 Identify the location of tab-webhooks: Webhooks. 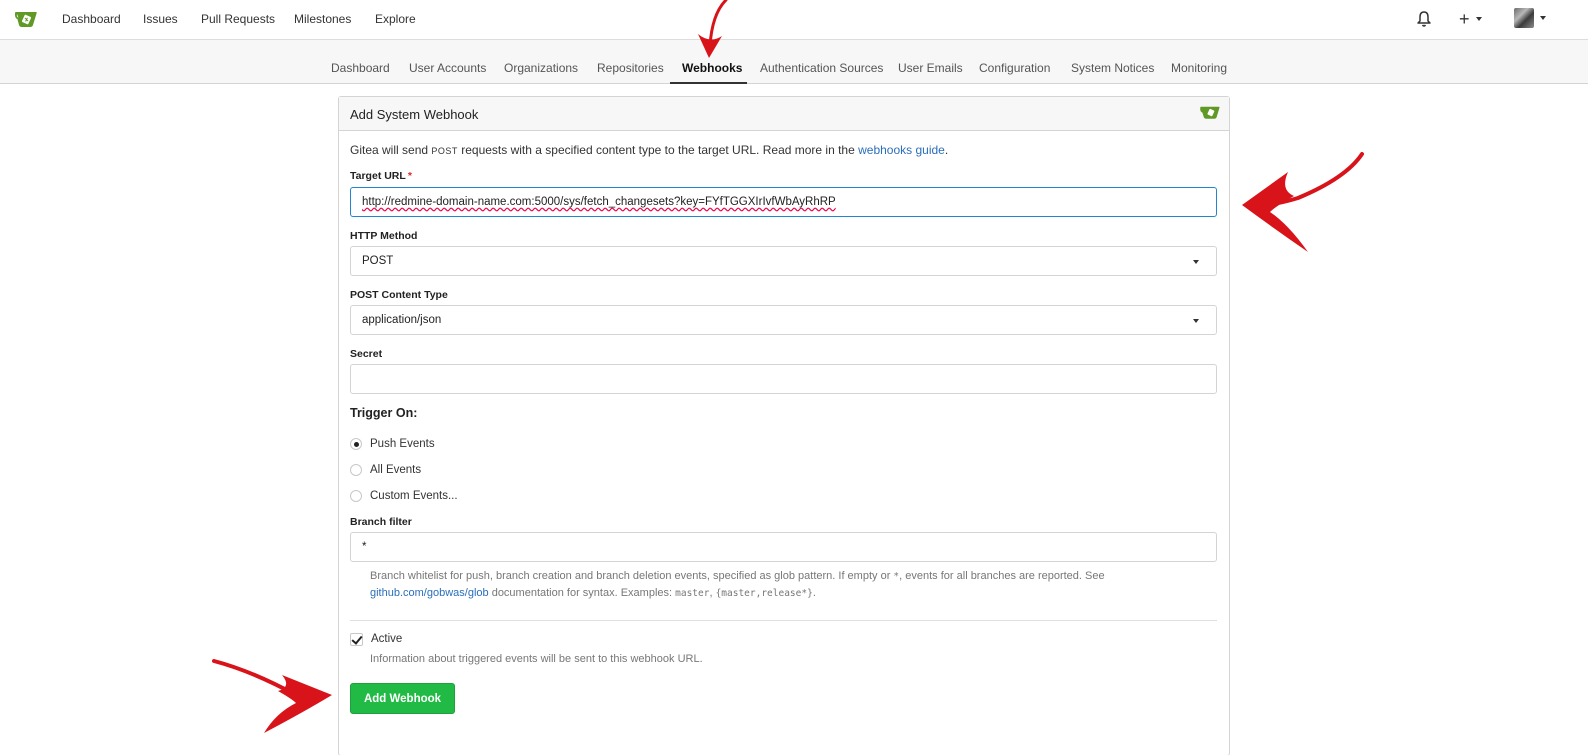
(712, 68).